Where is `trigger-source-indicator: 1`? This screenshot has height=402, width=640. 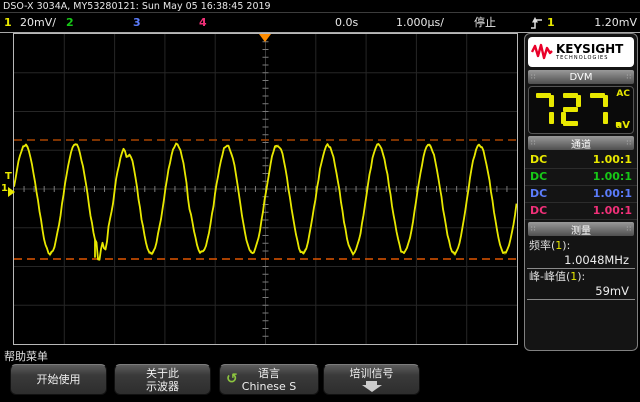 trigger-source-indicator: 1 is located at coordinates (551, 22).